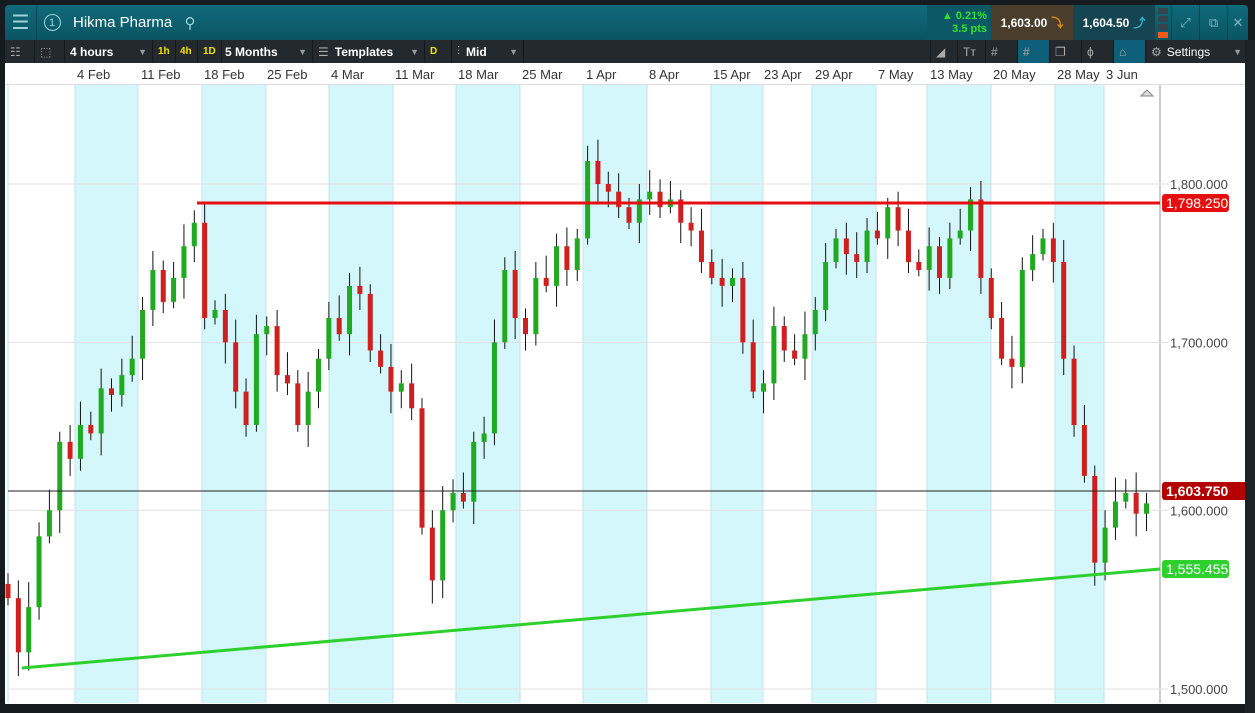  Describe the element at coordinates (1197, 491) in the screenshot. I see `current-price-label: 1,603.750` at that location.